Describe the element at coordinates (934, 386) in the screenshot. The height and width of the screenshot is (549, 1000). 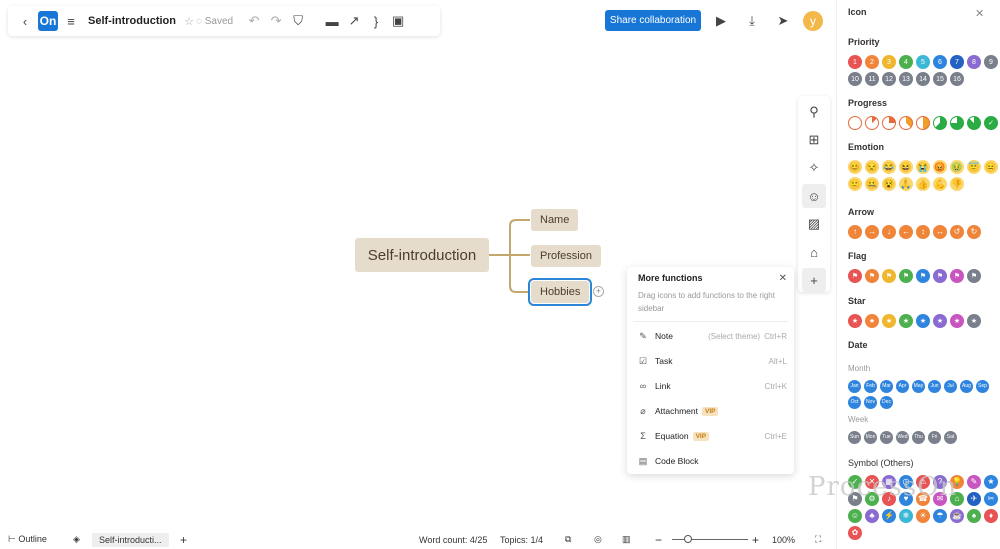
I see `month-jun-icon: Jun` at that location.